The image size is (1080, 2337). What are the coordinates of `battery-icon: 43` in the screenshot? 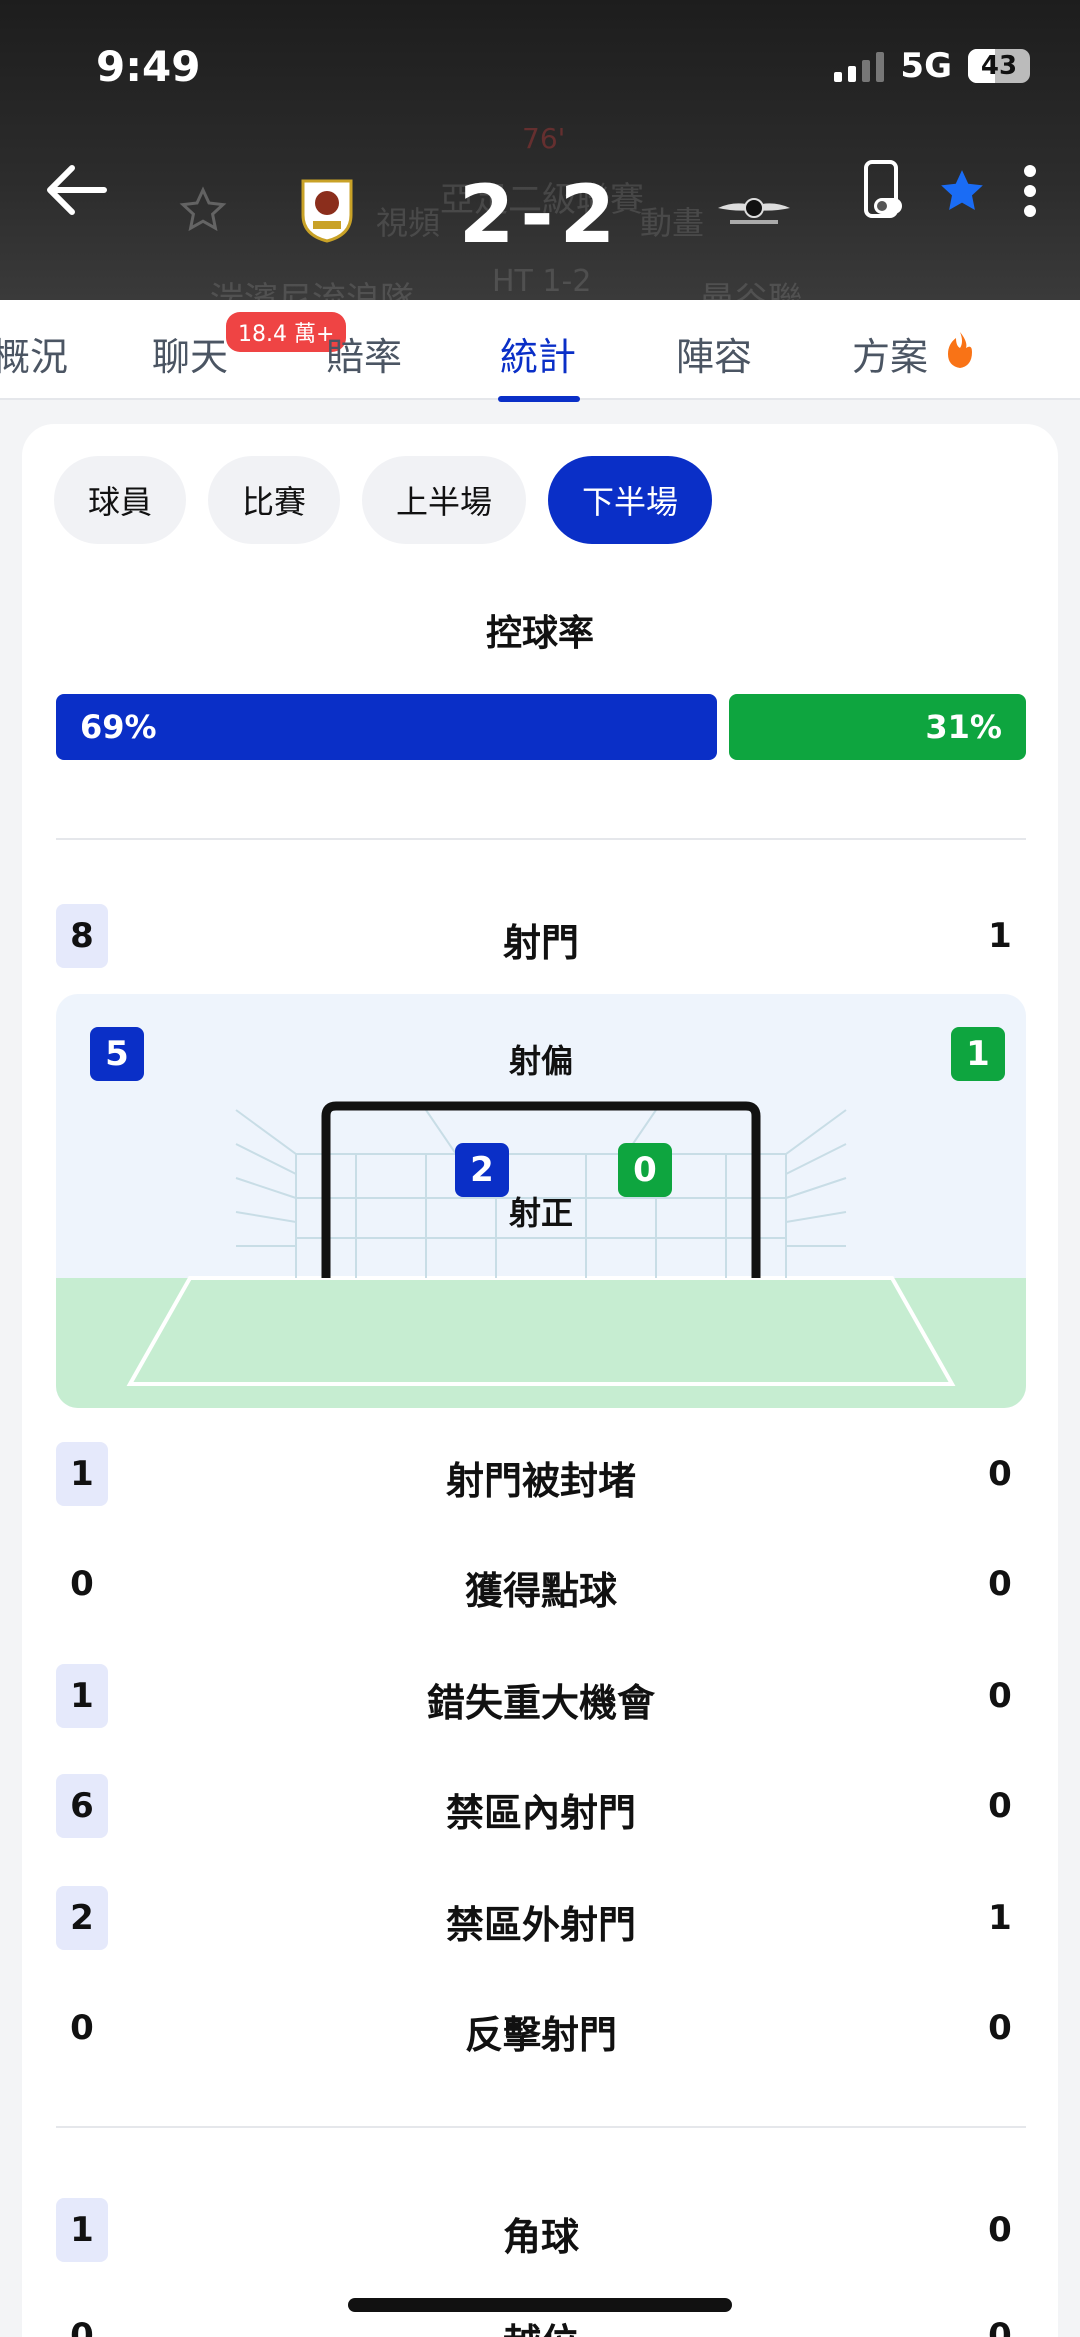 It's located at (999, 66).